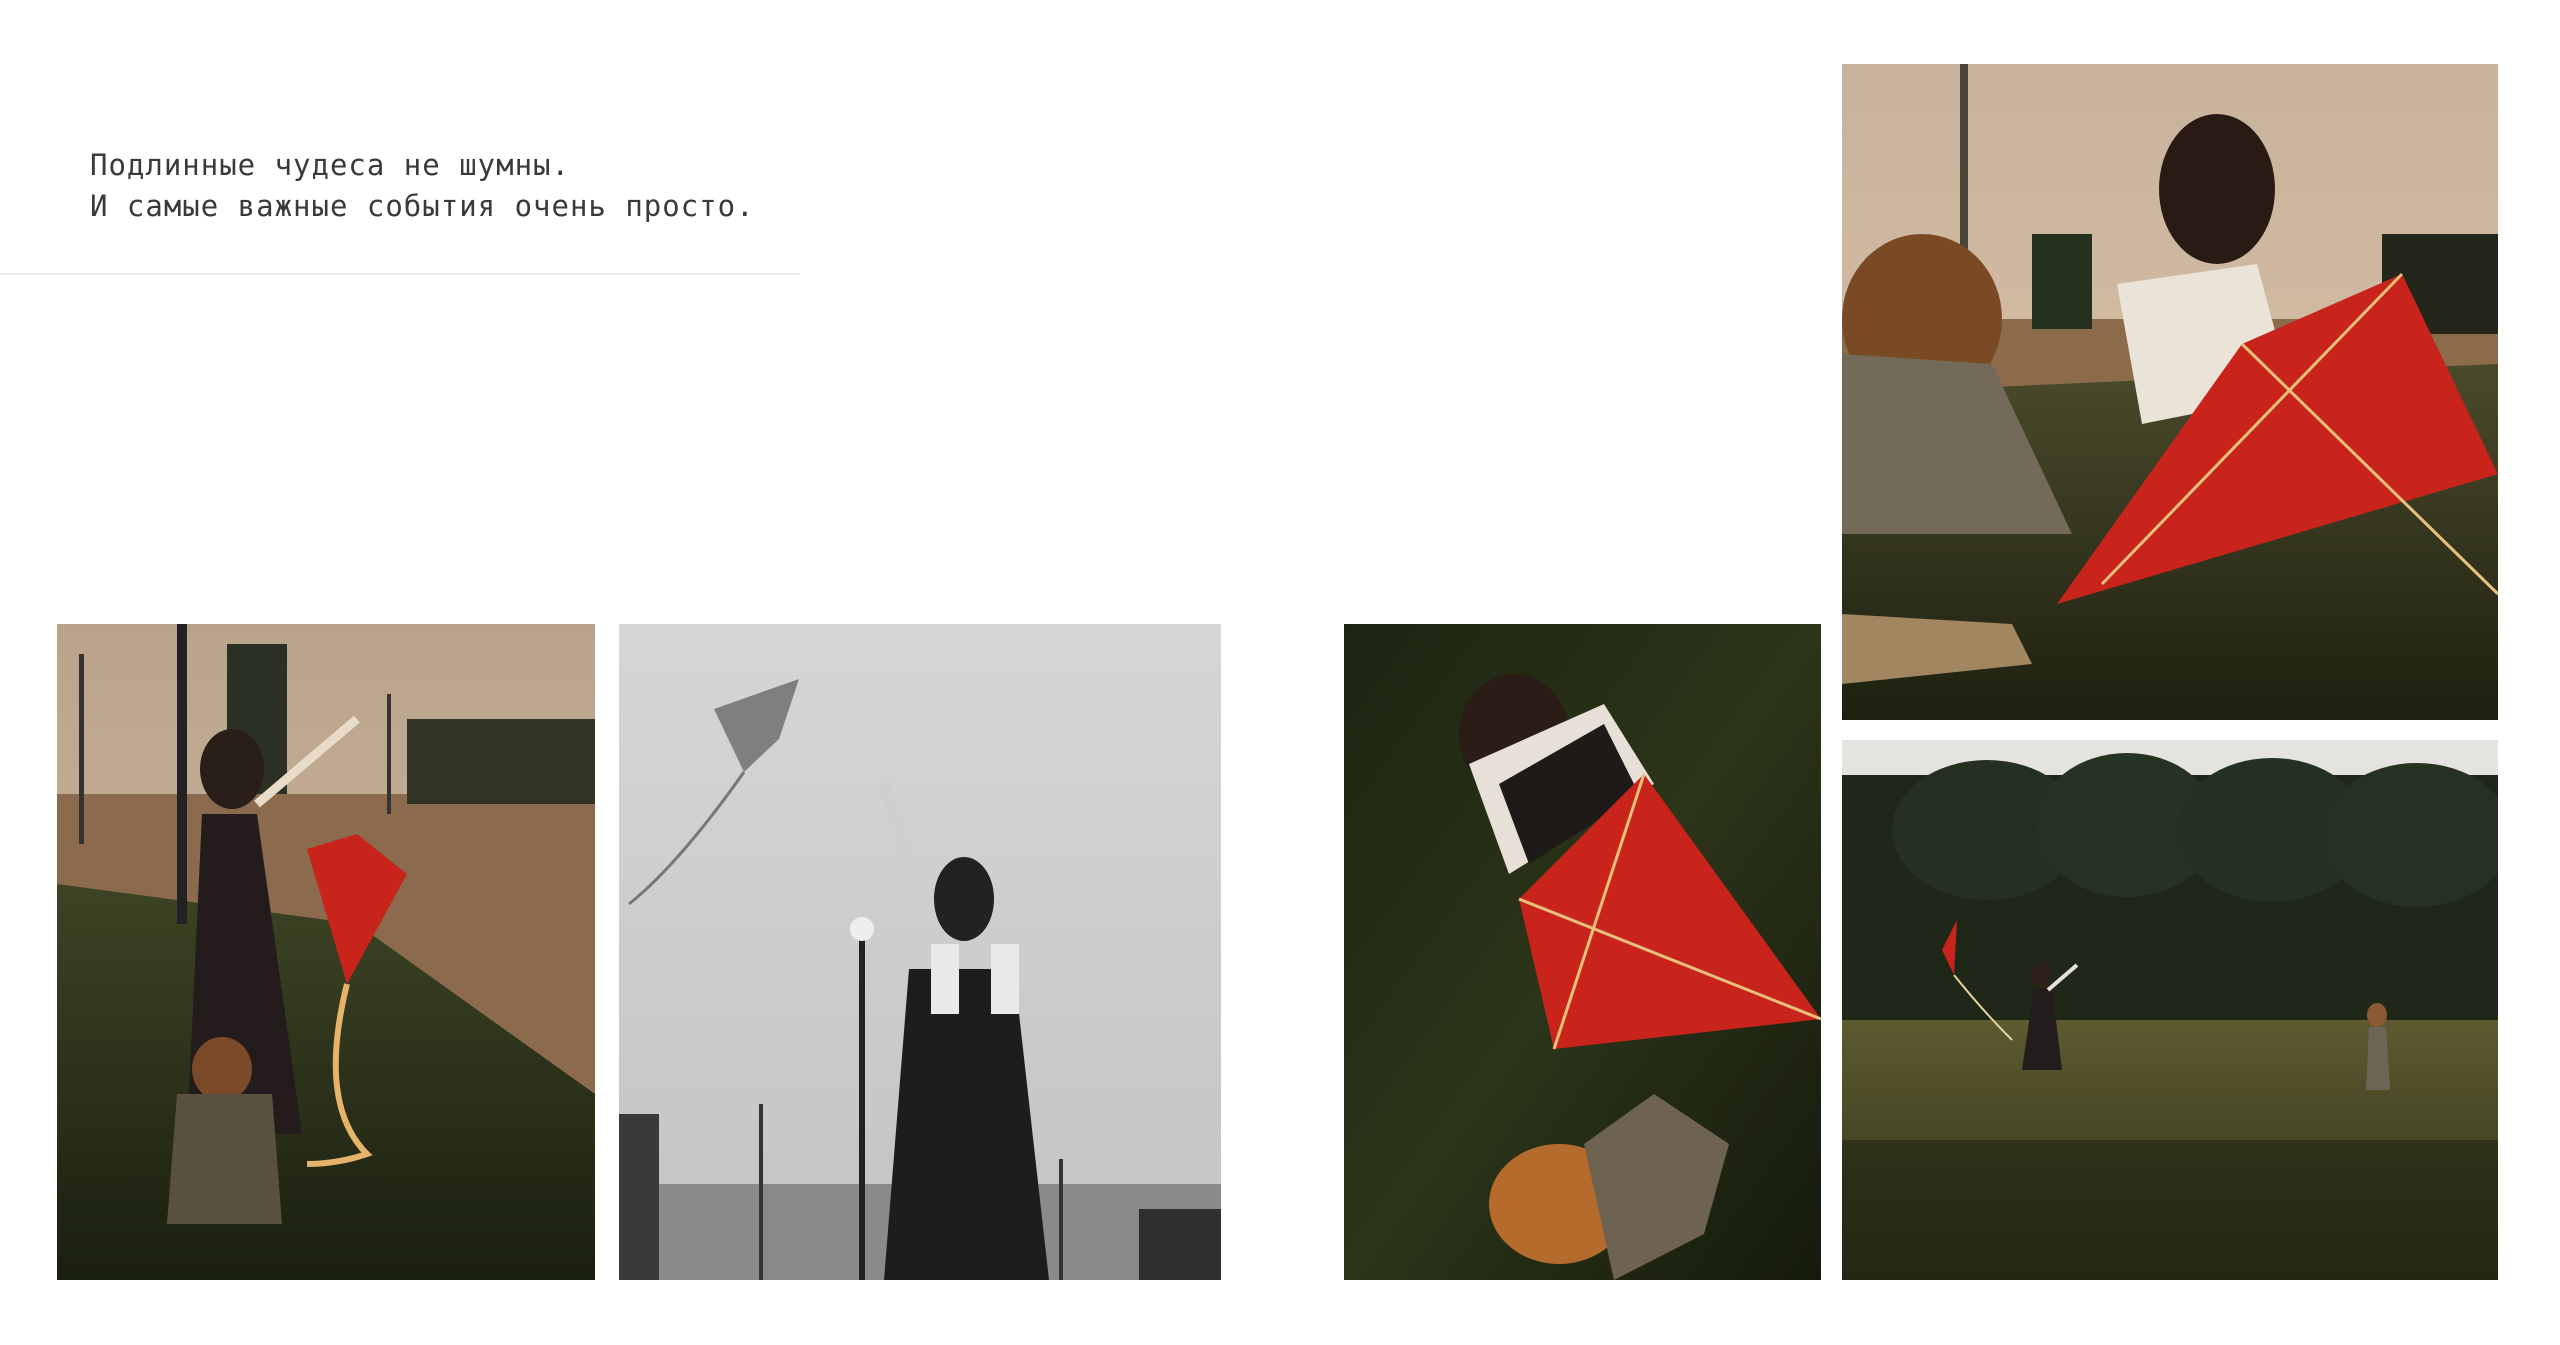 The image size is (2560, 1345). What do you see at coordinates (330, 165) in the screenshot?
I see `quote-line-1: Подлинные чудеса не шумны.` at bounding box center [330, 165].